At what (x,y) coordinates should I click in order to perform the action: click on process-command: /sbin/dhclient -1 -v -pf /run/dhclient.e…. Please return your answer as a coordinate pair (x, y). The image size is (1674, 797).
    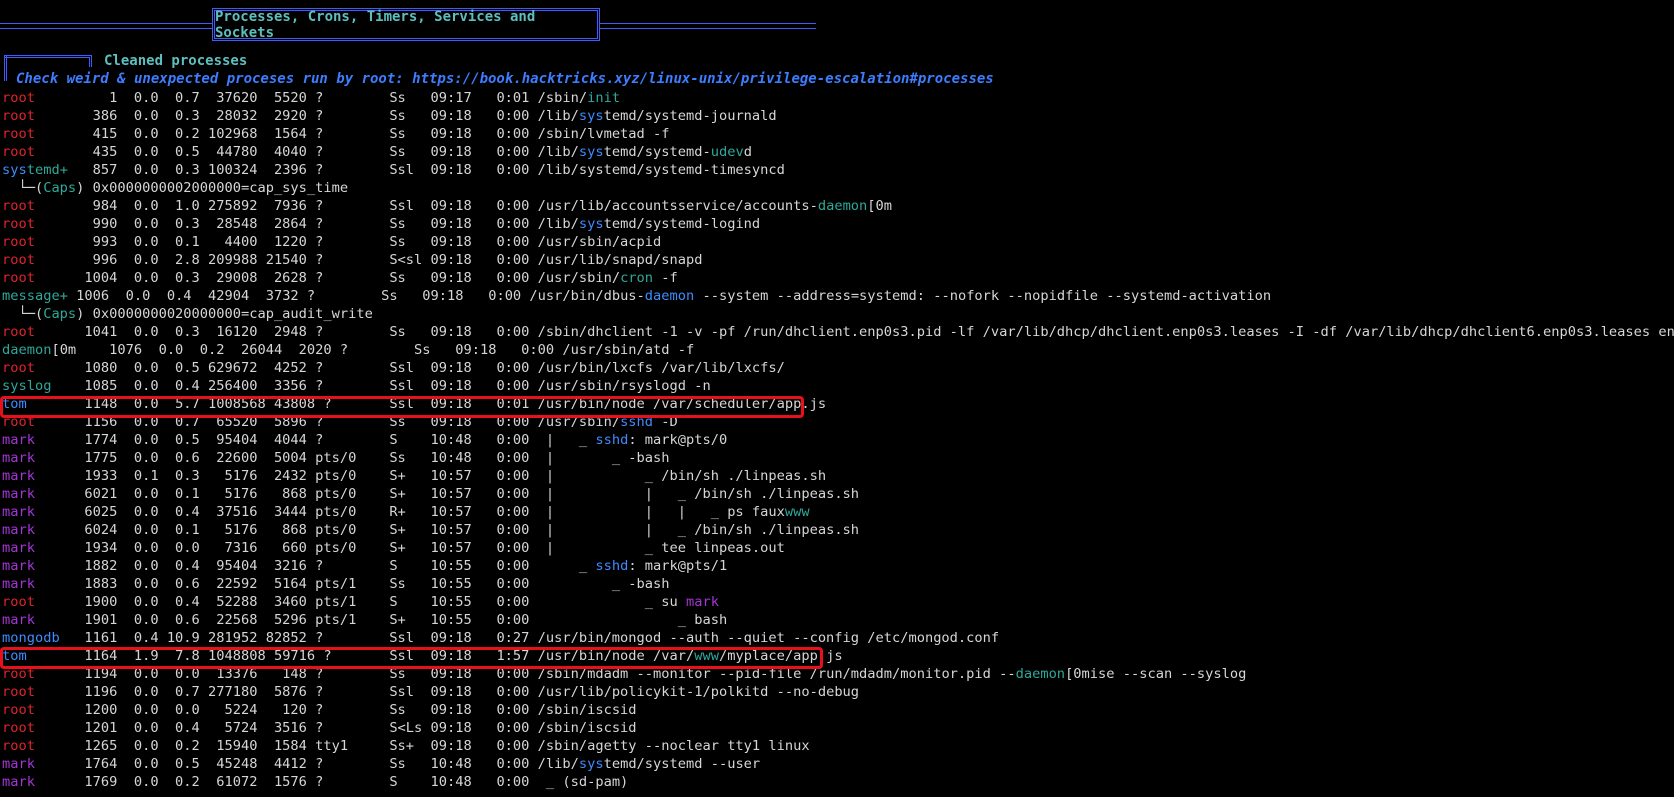
    Looking at the image, I should click on (1105, 332).